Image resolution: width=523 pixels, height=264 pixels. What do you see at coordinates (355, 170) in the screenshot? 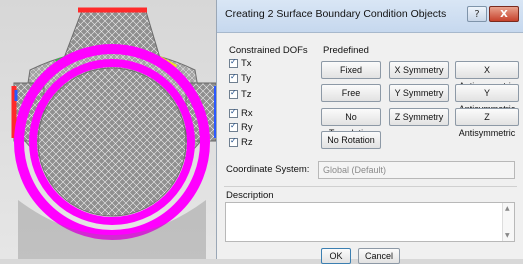
I see `coordinate-system-value: Global (Default)` at bounding box center [355, 170].